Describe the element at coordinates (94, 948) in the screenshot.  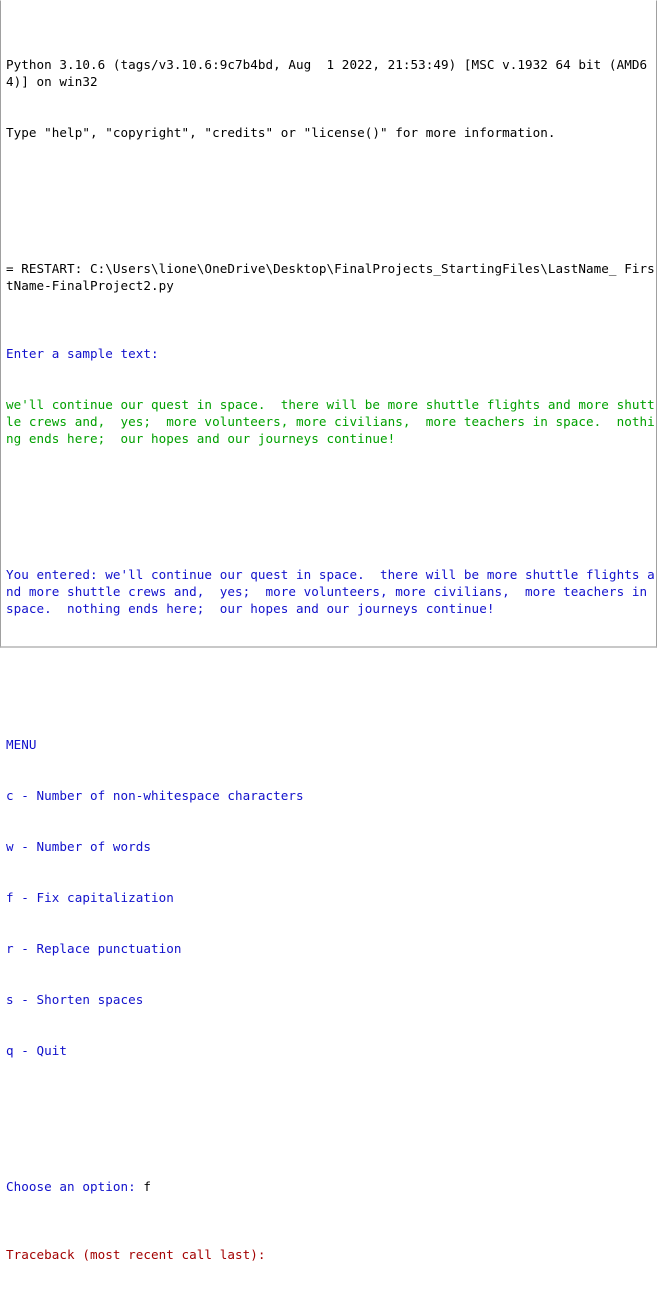
I see `menu-item-r: r - Replace punctuation` at that location.